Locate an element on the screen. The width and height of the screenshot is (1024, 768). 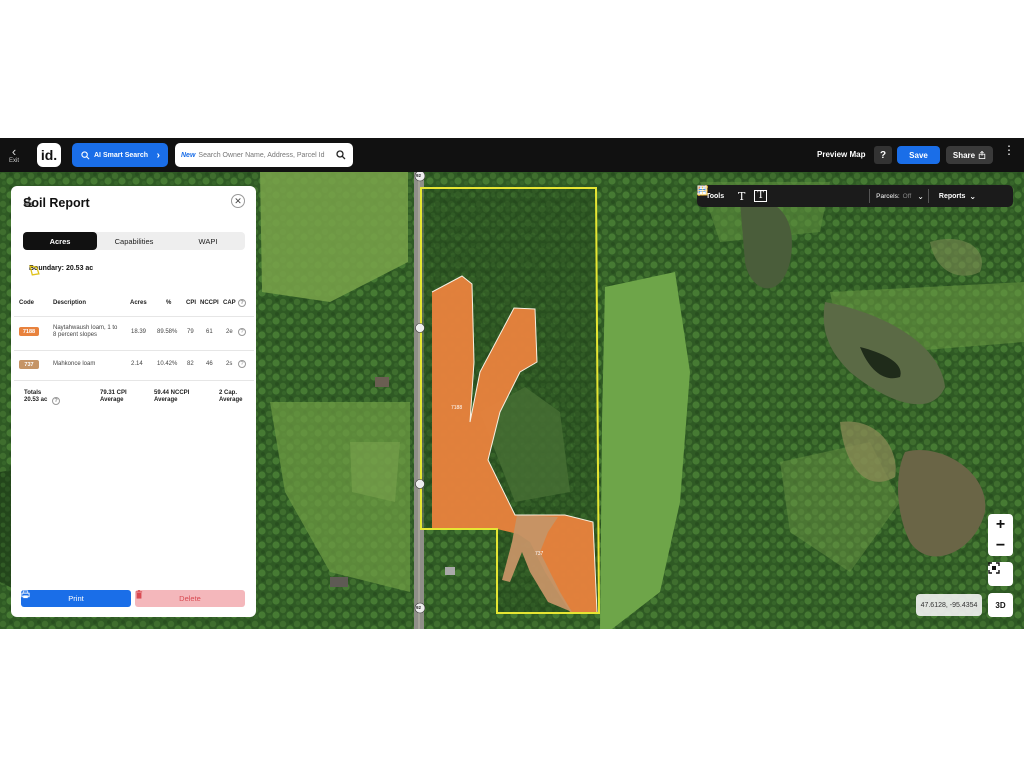
road-shield-bottom: 92 is located at coordinates (419, 607).